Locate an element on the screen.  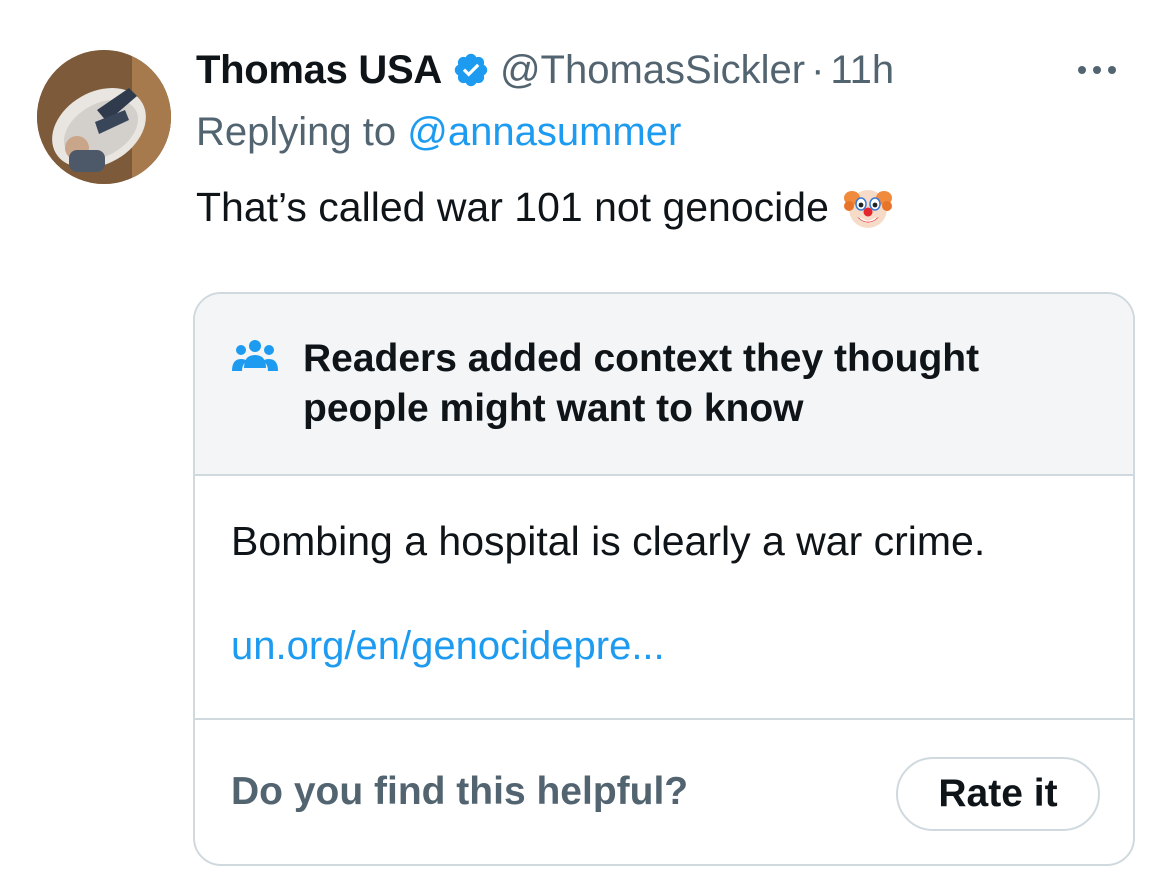
avatar-photo is located at coordinates (104, 117).